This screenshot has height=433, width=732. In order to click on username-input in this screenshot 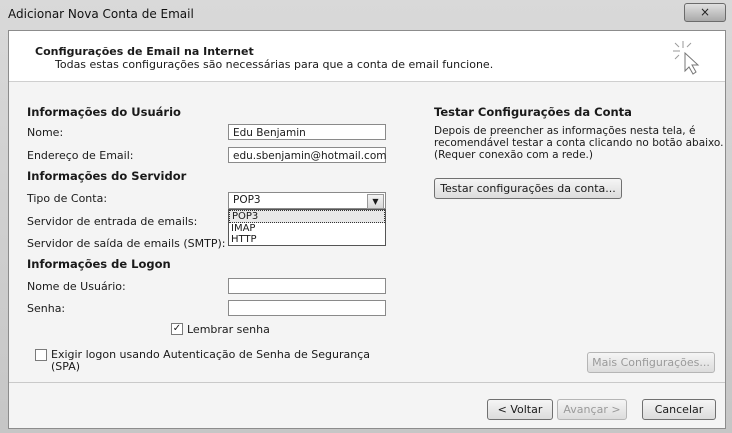, I will do `click(307, 286)`.